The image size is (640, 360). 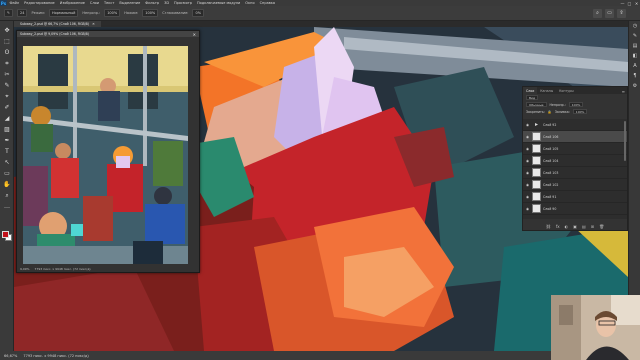 What do you see at coordinates (532, 97) in the screenshot?
I see `layer-filter-select: Вид` at bounding box center [532, 97].